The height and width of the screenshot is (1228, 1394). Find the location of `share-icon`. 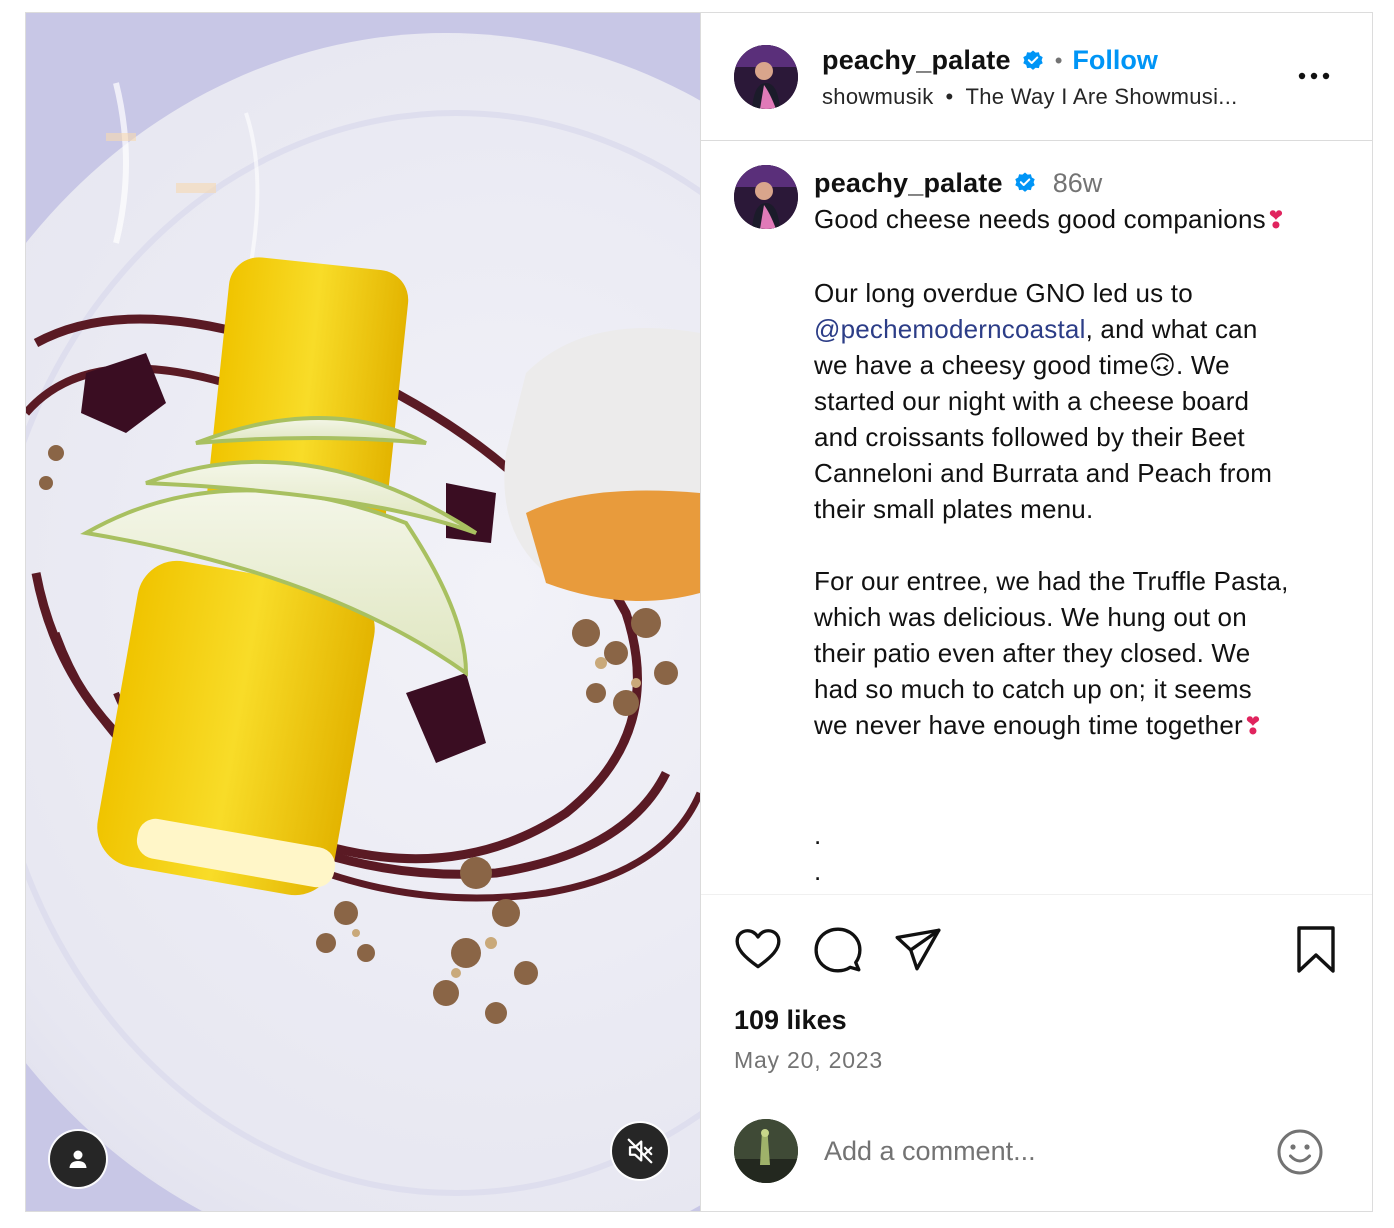

share-icon is located at coordinates (918, 950).